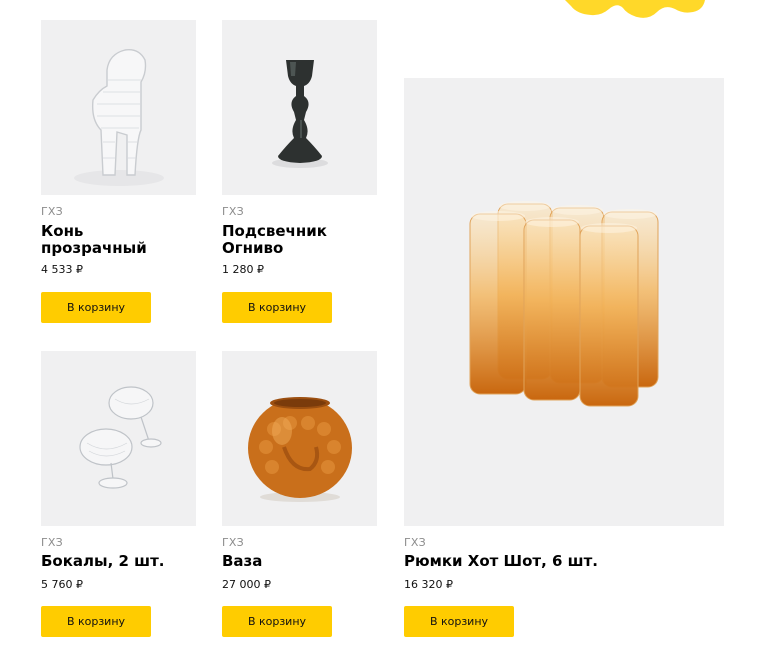  I want to click on product-name: Ваза, so click(302, 561).